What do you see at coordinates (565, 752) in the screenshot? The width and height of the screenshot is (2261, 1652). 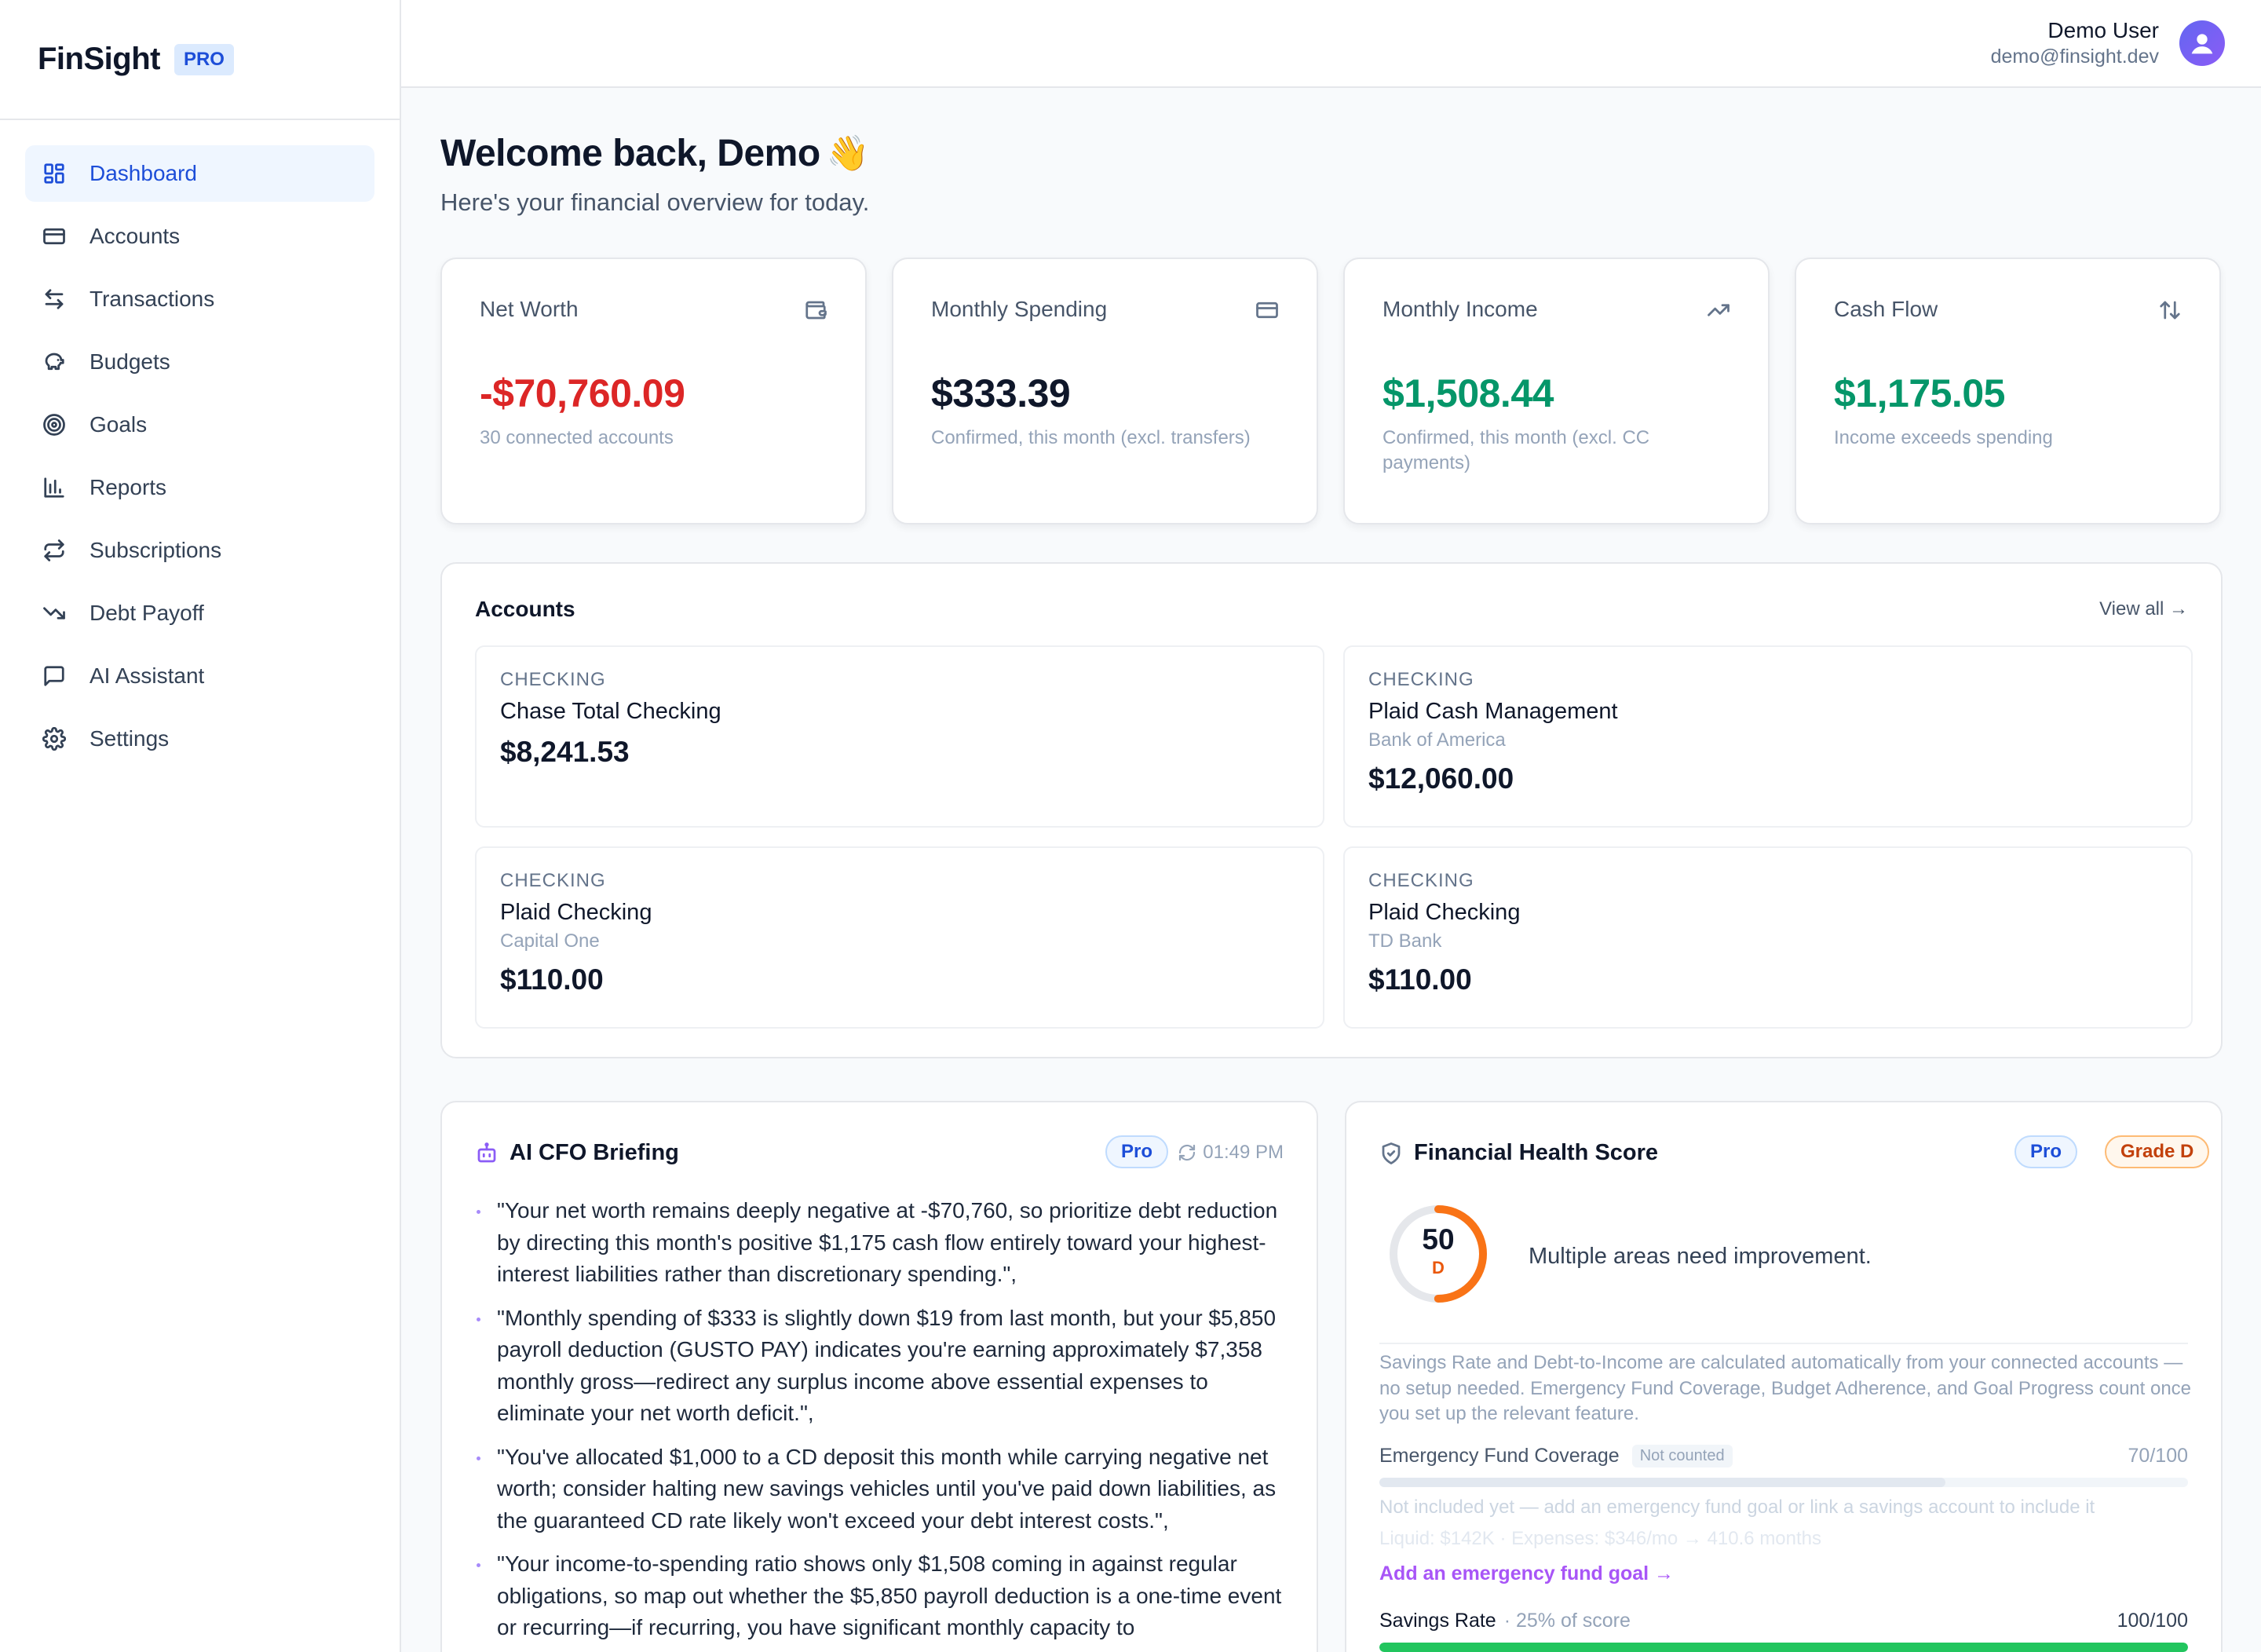 I see `account-balance: $8,241.53` at bounding box center [565, 752].